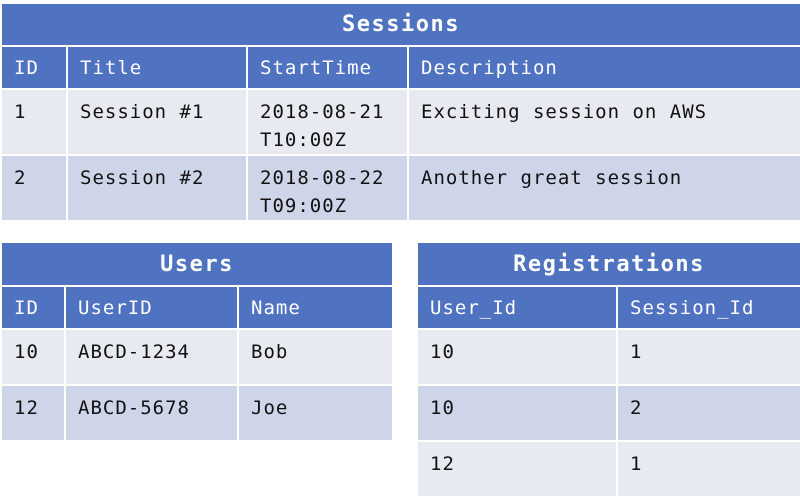  Describe the element at coordinates (33, 307) in the screenshot. I see `users-header-id: ID` at that location.